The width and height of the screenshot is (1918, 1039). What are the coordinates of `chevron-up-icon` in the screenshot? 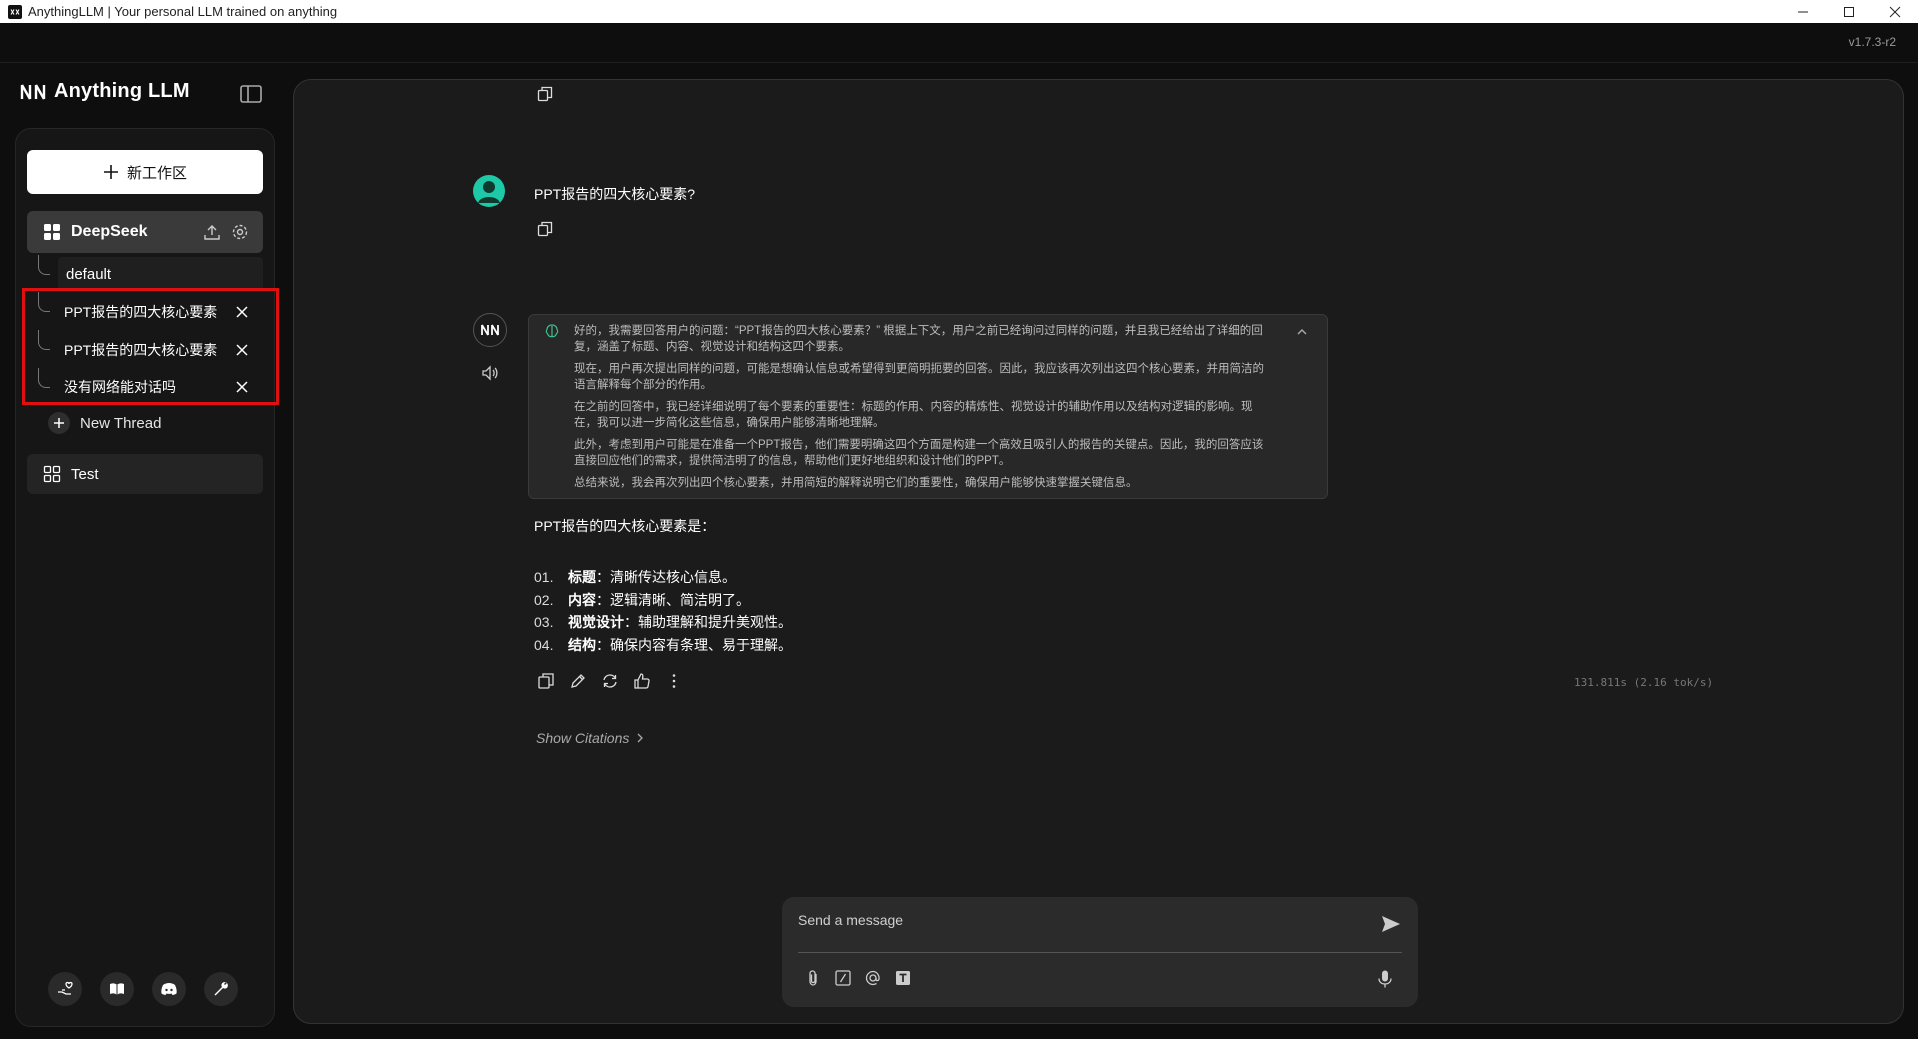 It's located at (1302, 332).